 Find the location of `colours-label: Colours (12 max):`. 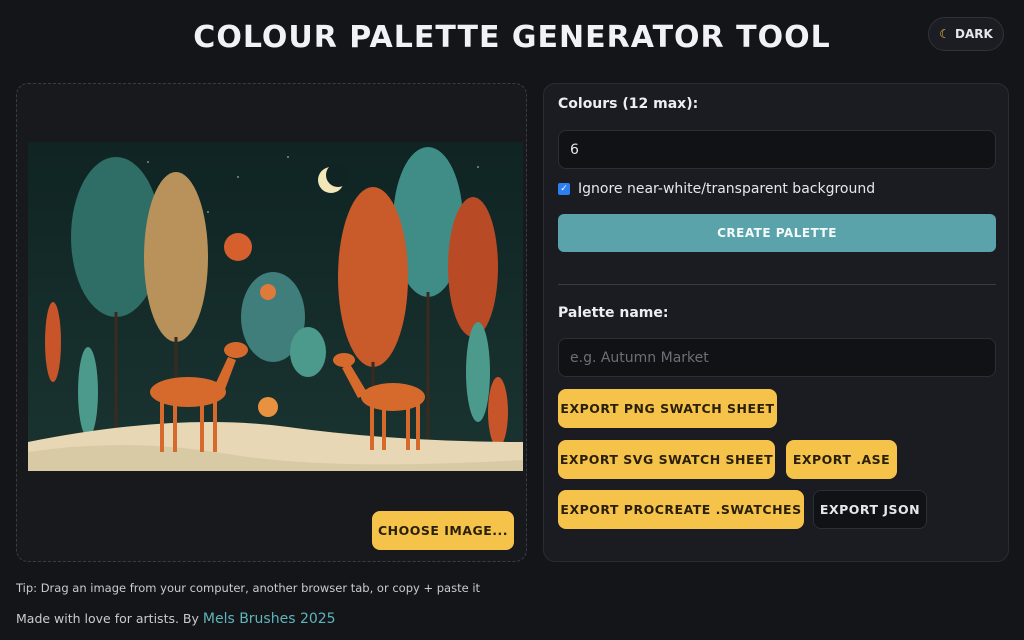

colours-label: Colours (12 max): is located at coordinates (628, 104).